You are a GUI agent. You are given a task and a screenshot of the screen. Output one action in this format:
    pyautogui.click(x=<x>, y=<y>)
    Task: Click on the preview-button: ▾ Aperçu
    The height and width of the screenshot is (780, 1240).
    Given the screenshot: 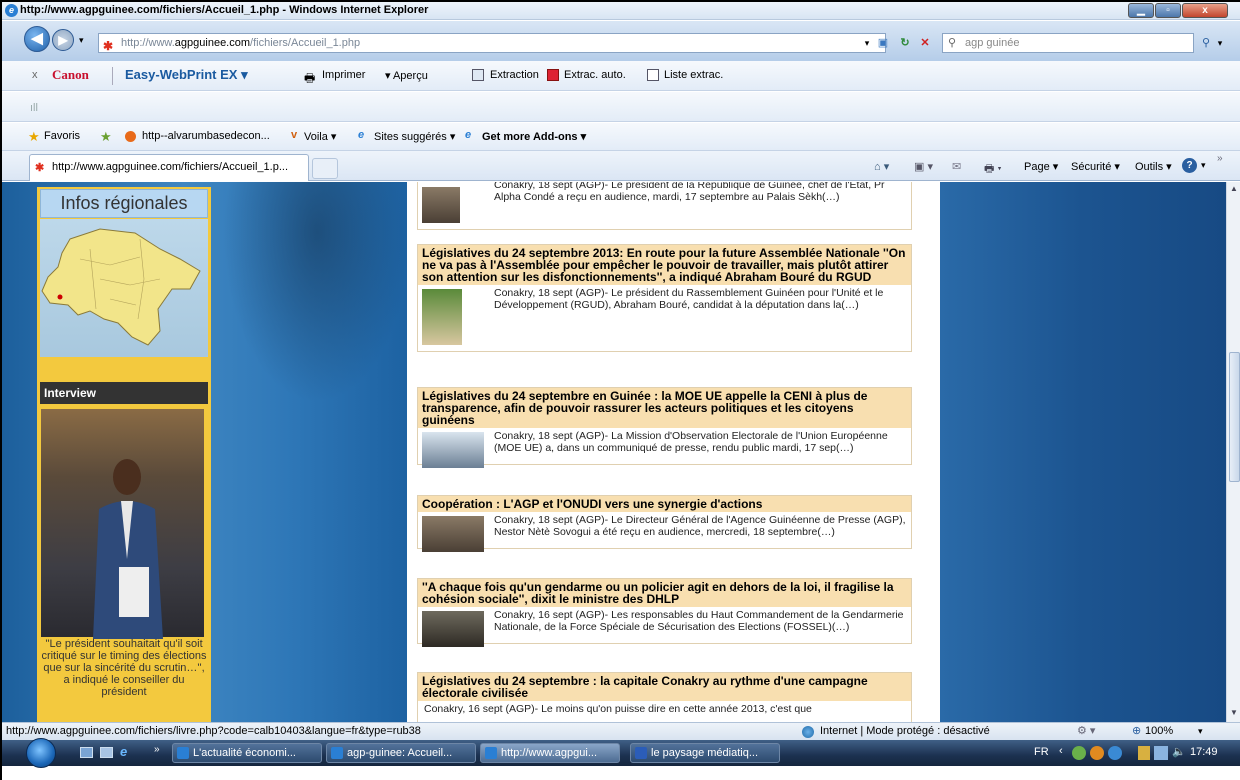 What is the action you would take?
    pyautogui.click(x=406, y=75)
    